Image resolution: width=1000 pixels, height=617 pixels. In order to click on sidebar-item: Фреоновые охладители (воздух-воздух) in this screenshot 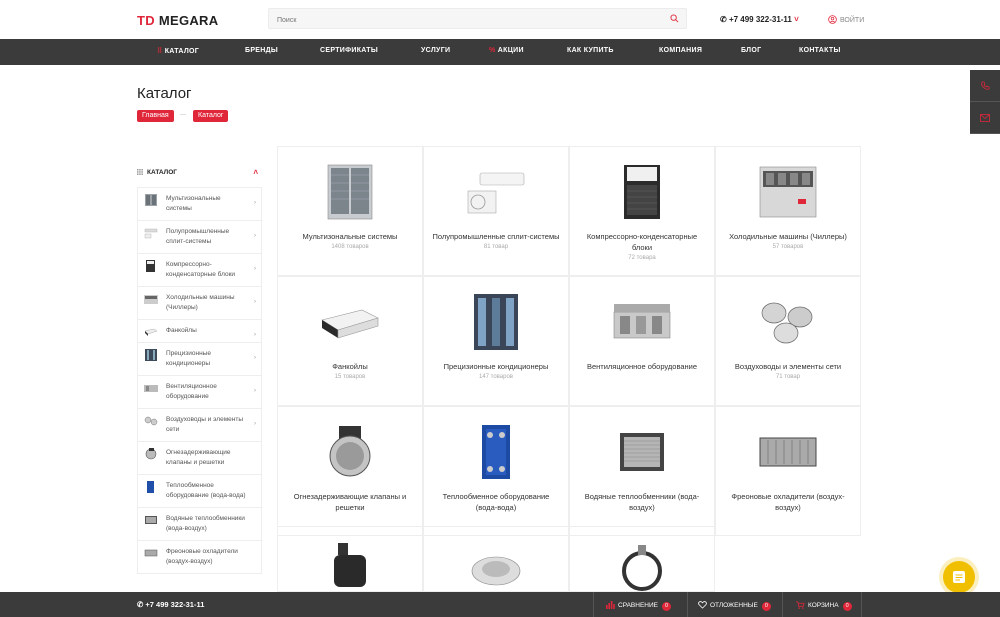, I will do `click(199, 557)`.